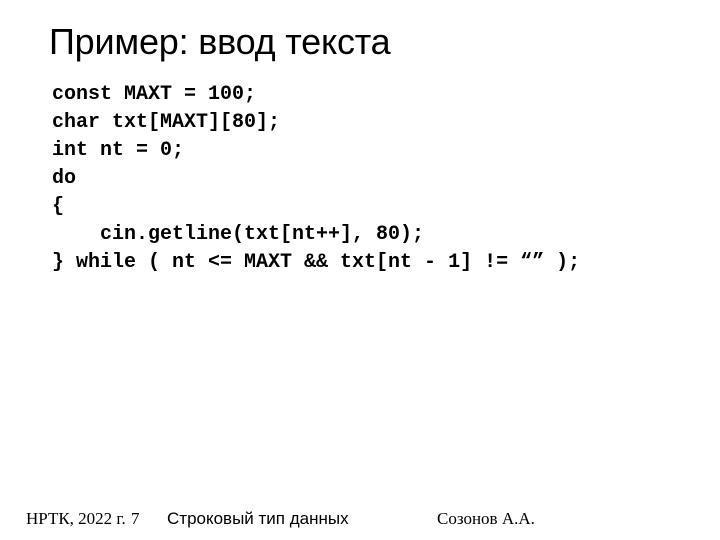 The width and height of the screenshot is (720, 540). I want to click on footer-organization: НРТК, 2022 г., so click(76, 518).